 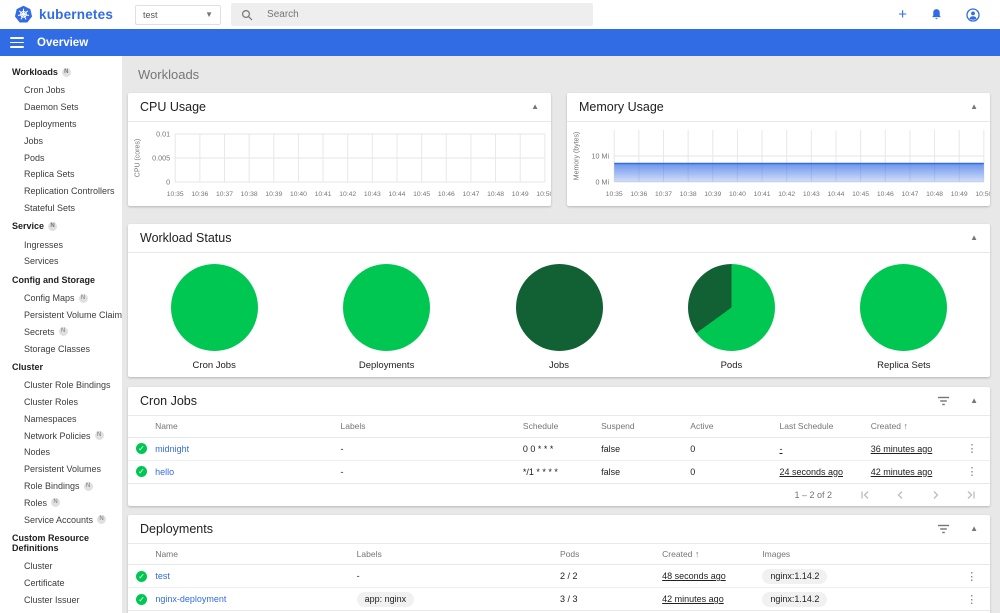 I want to click on sidebar-item-certificate: Certificate, so click(x=61, y=583).